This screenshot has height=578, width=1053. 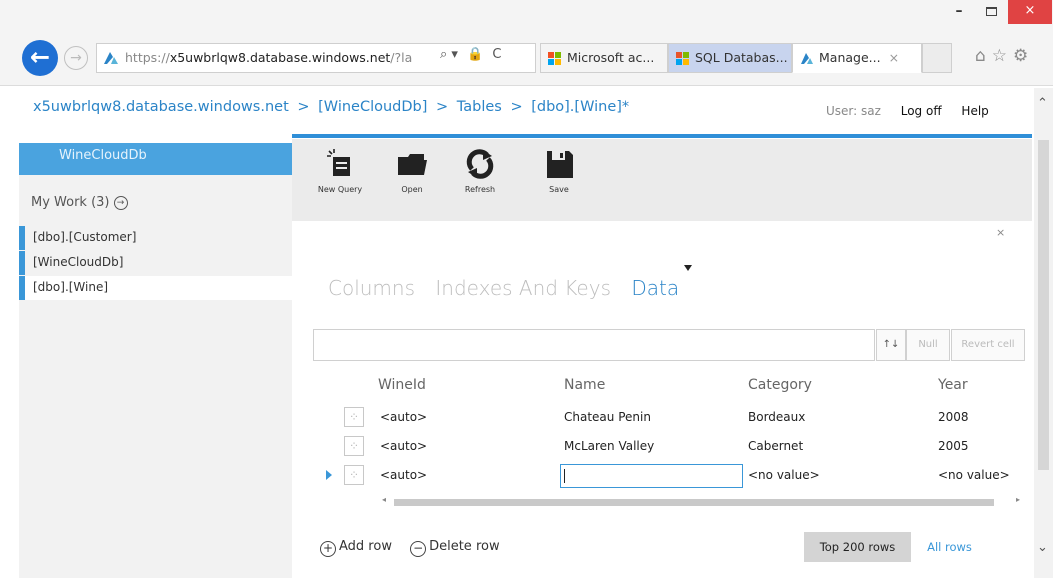 I want to click on tab-columns: Columns, so click(x=371, y=288).